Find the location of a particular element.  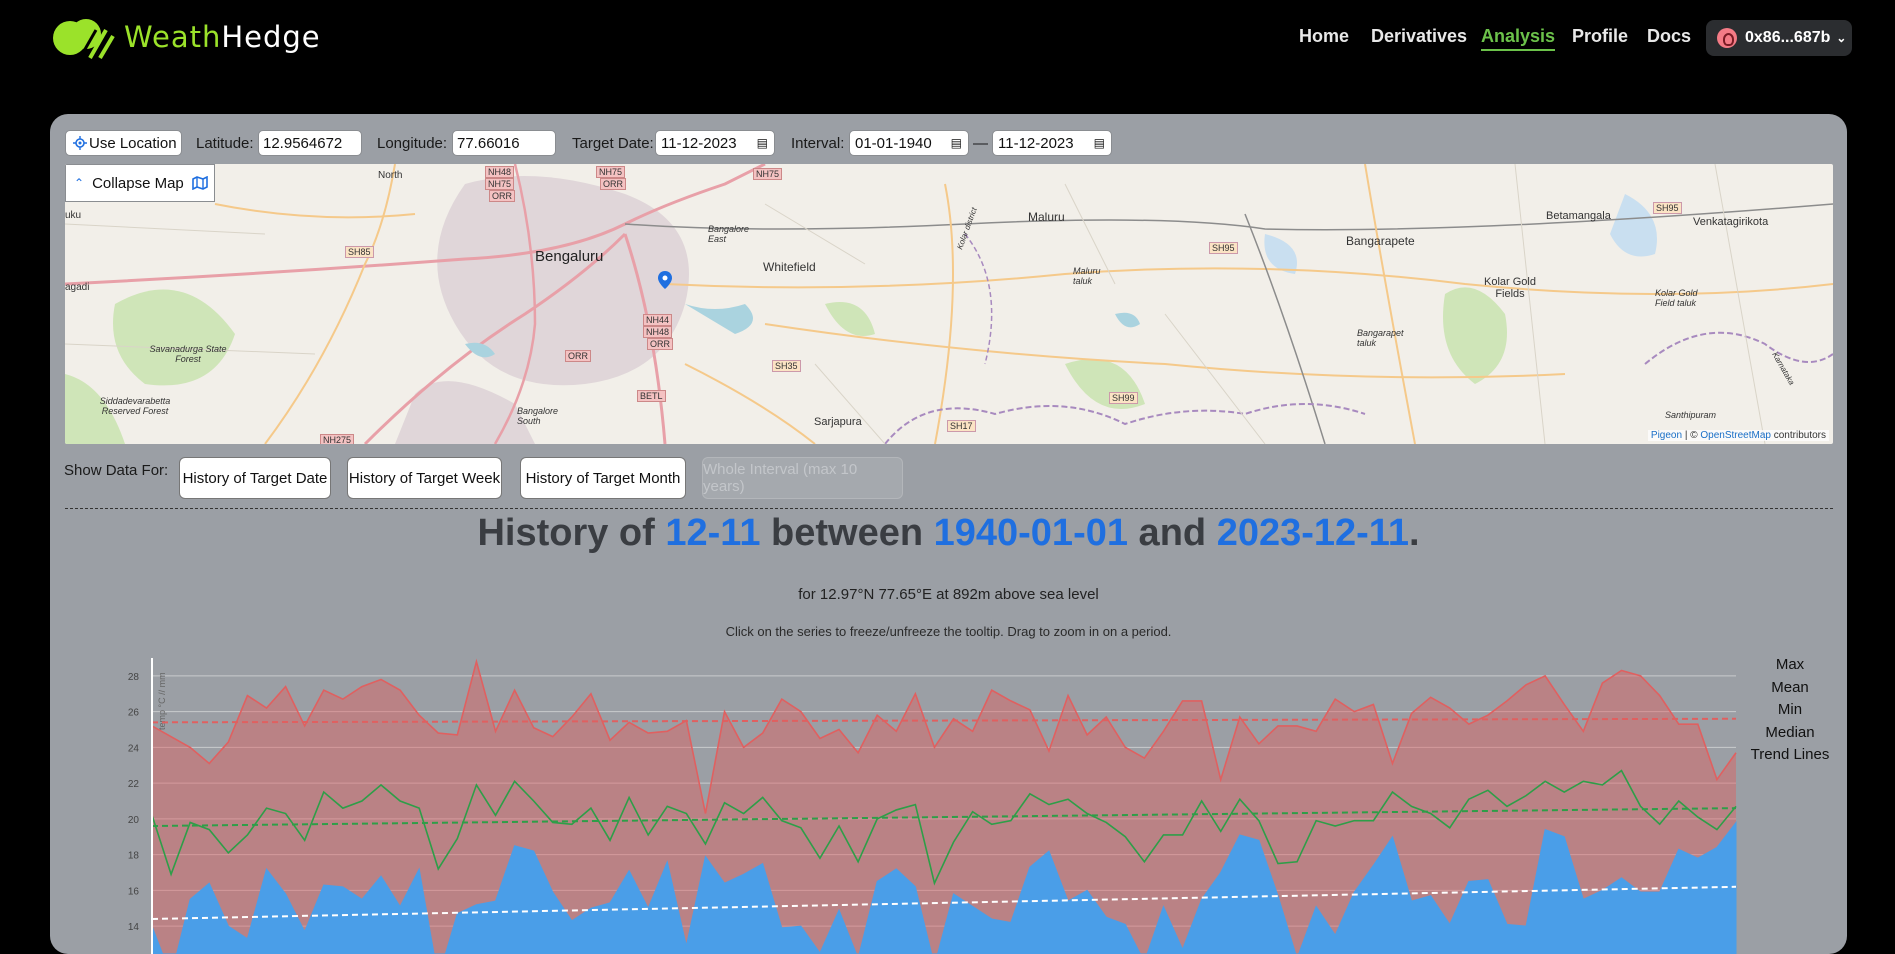

target-date-value: 11-12-2023 is located at coordinates (699, 143).